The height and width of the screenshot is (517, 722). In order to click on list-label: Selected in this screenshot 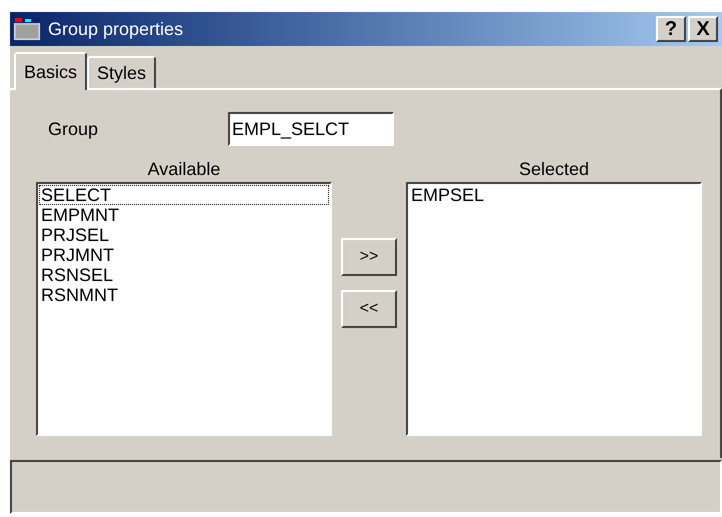, I will do `click(554, 169)`.